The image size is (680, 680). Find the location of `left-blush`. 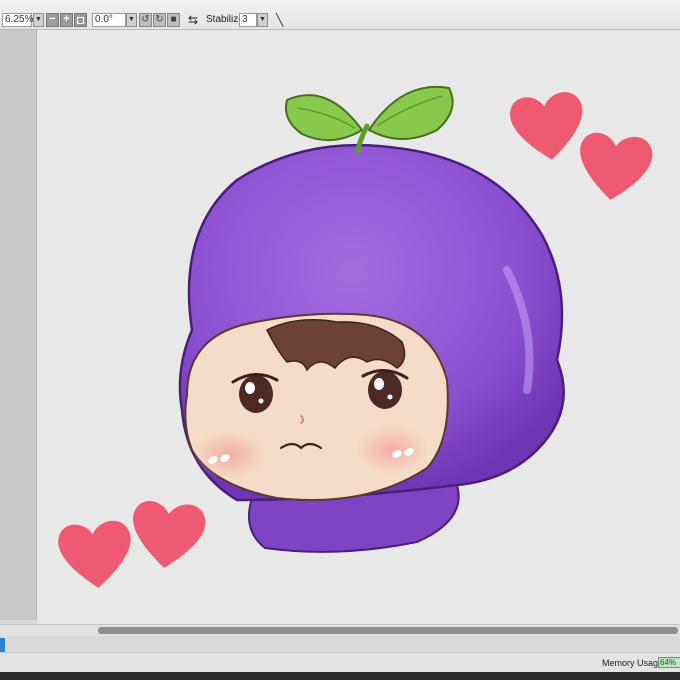

left-blush is located at coordinates (229, 455).